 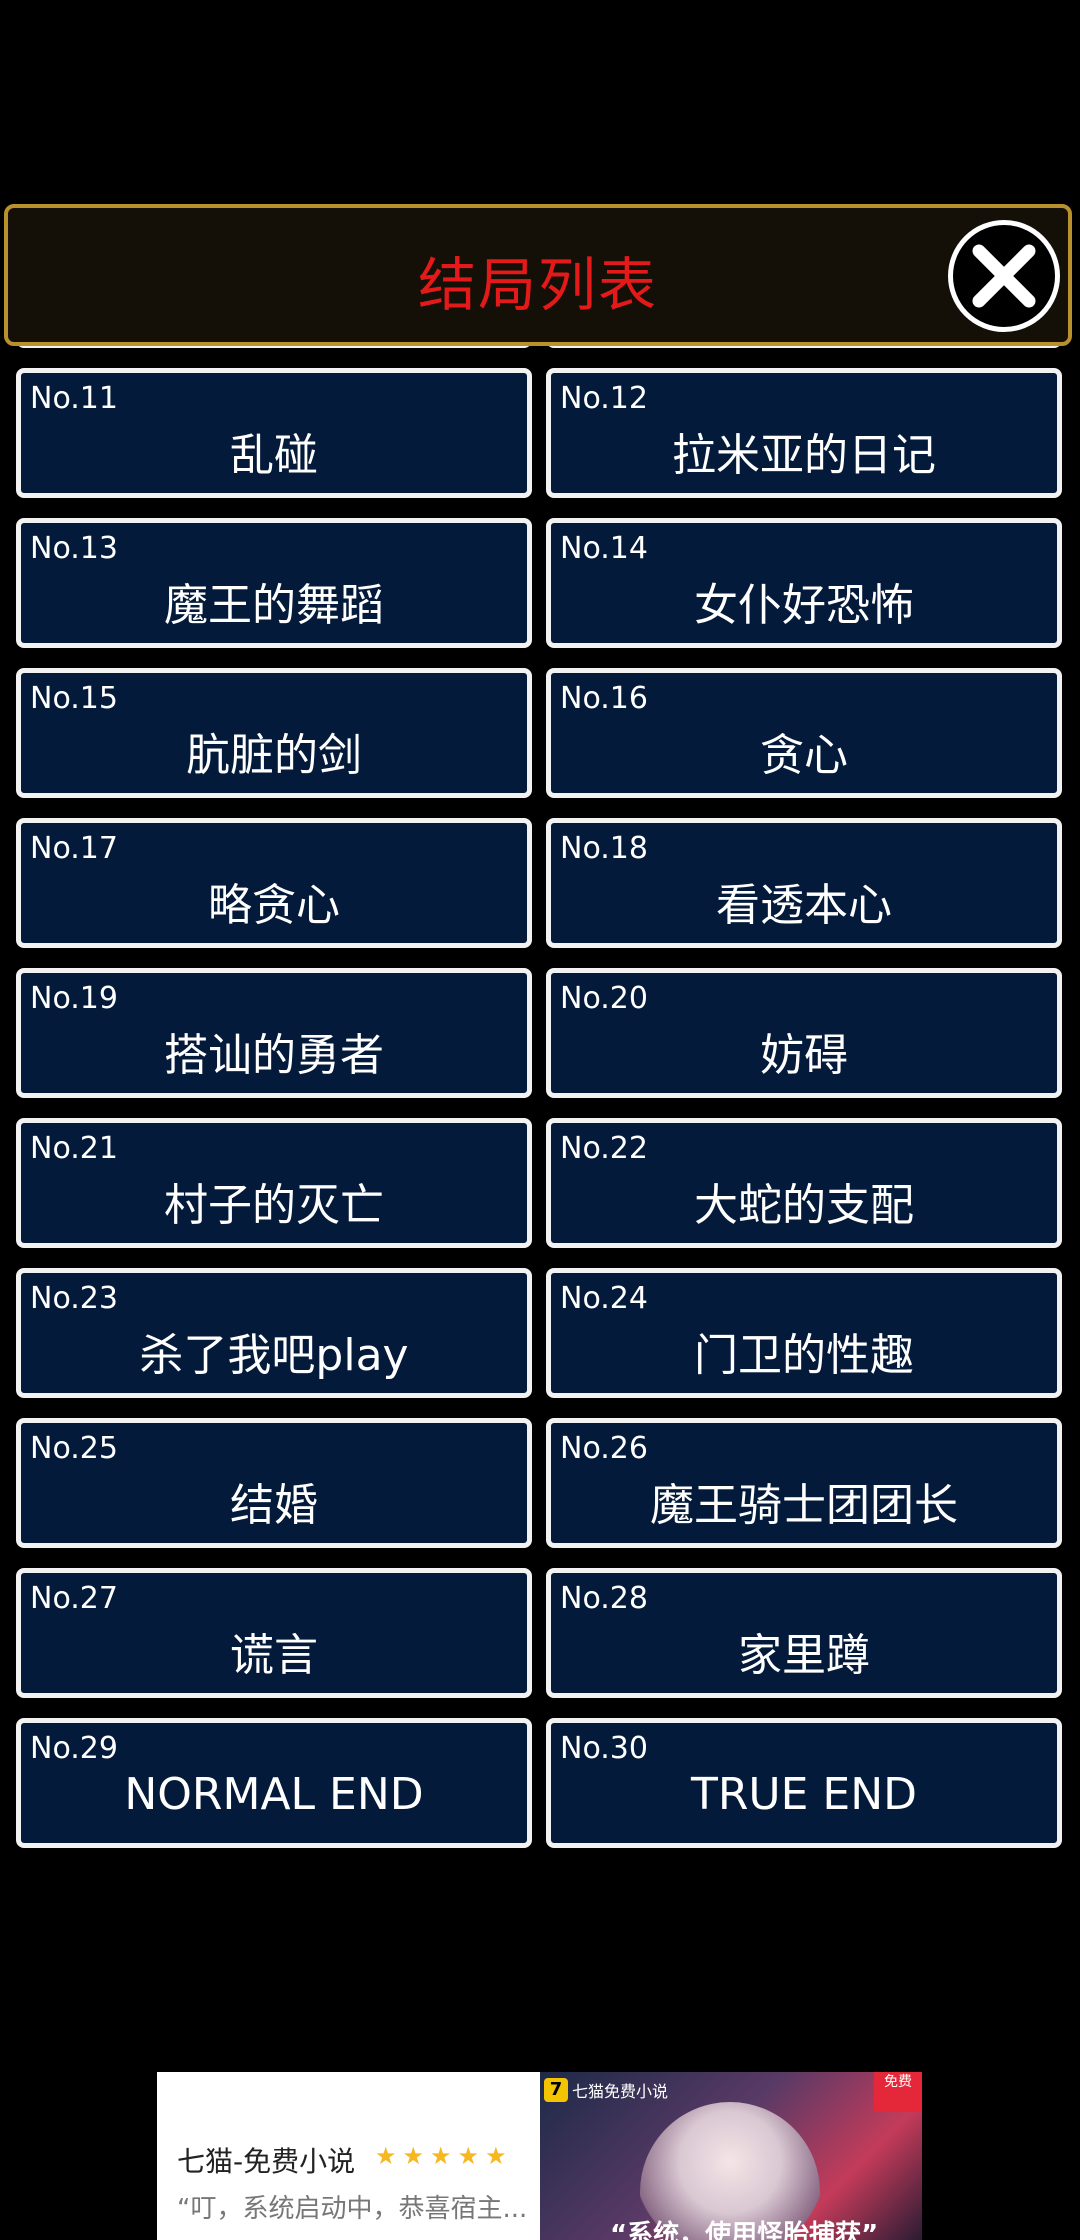 I want to click on ending-card: No.26 魔王骑士团团长, so click(x=804, y=1483).